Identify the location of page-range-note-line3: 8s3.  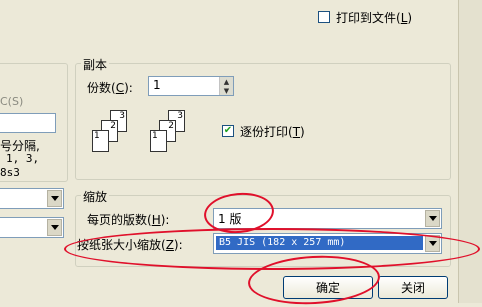
(10, 172).